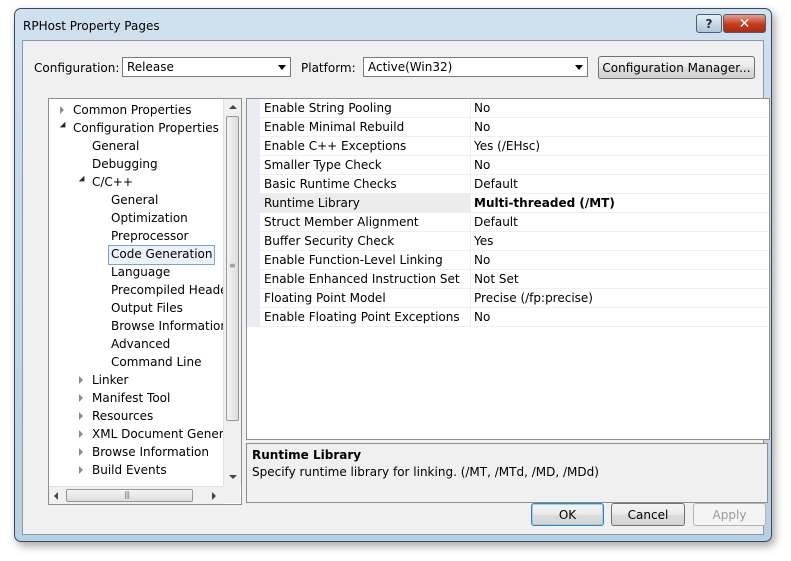 Image resolution: width=791 pixels, height=561 pixels. What do you see at coordinates (131, 398) in the screenshot?
I see `tree-item: Manifest Tool` at bounding box center [131, 398].